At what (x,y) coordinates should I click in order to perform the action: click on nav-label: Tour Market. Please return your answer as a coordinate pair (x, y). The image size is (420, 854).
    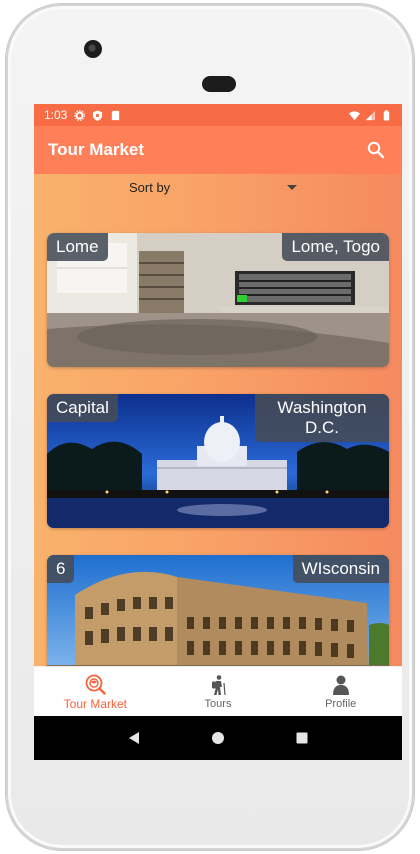
    Looking at the image, I should click on (95, 703).